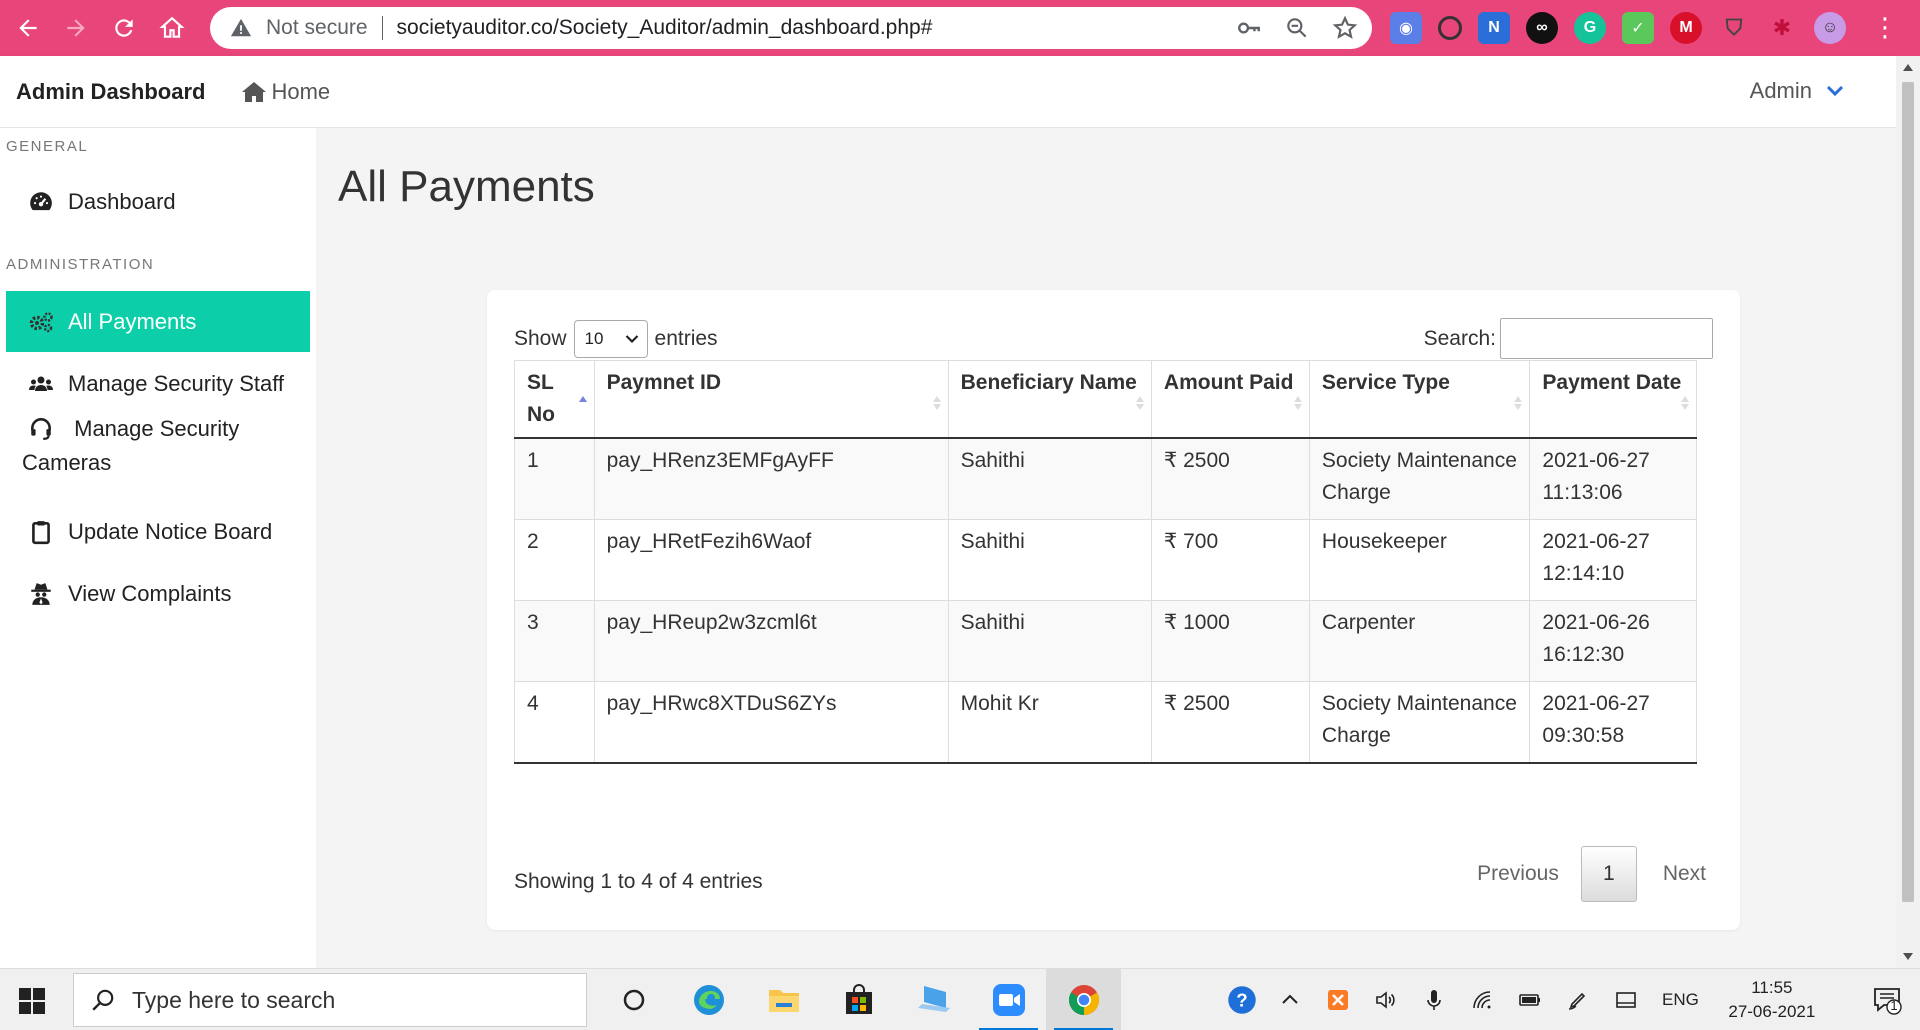 The height and width of the screenshot is (1030, 1920). I want to click on clock: 11:55 27-06-2021, so click(1772, 1000).